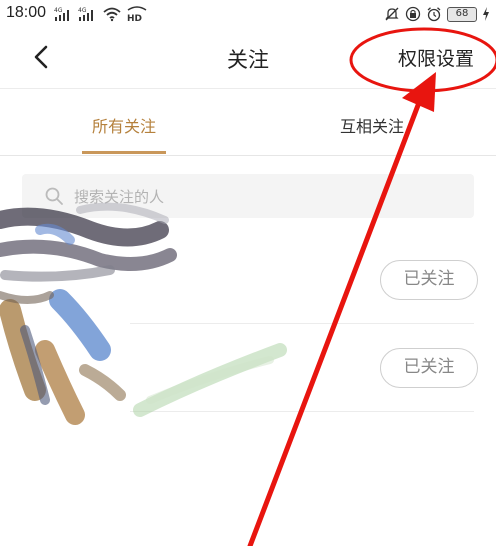 The height and width of the screenshot is (546, 496). What do you see at coordinates (248, 122) in the screenshot?
I see `tabs: 所有关注 互相关注` at bounding box center [248, 122].